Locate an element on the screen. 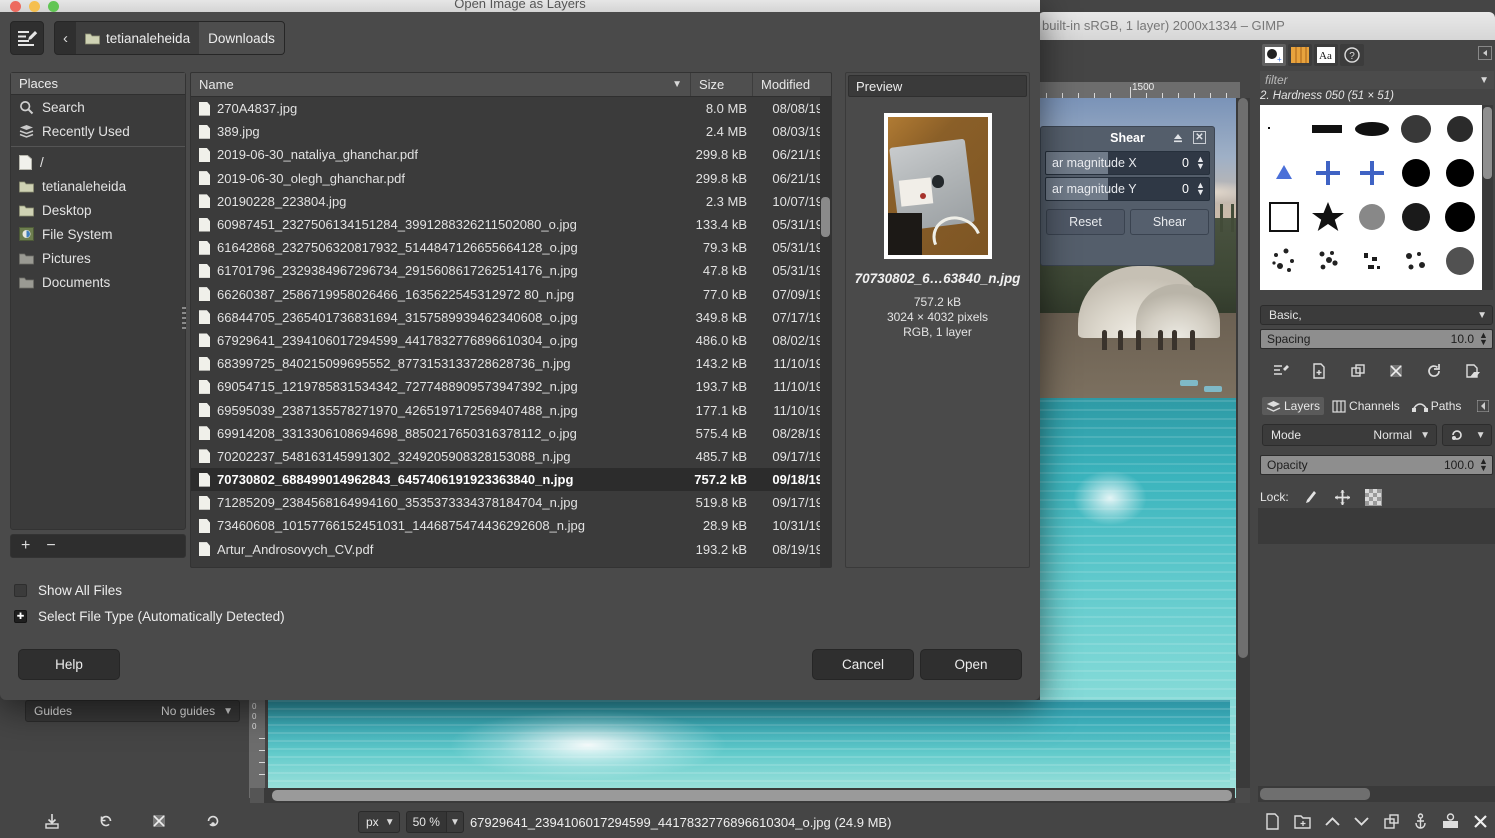  file-row: Artur_Androsovych_CV.pdf 193.2 kB 08/19/19 is located at coordinates (511, 549).